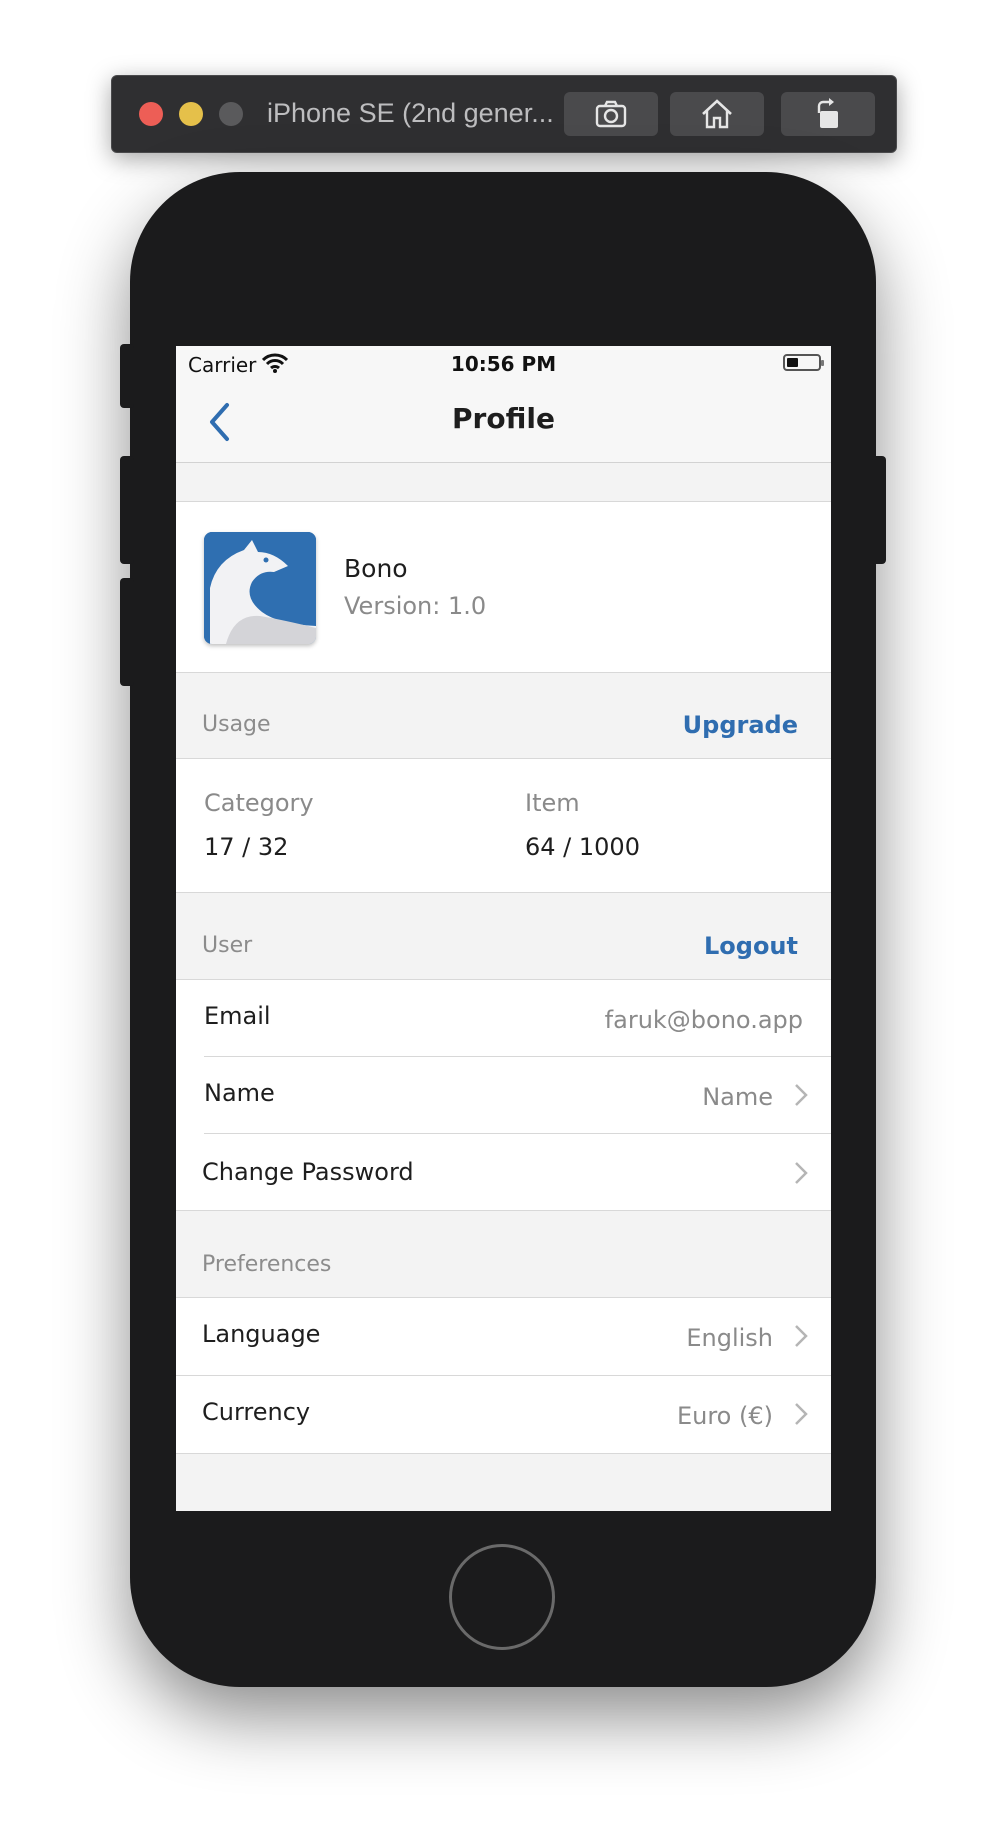 Image resolution: width=1006 pixels, height=1836 pixels. What do you see at coordinates (703, 1020) in the screenshot?
I see `email-value: faruk@bono.app` at bounding box center [703, 1020].